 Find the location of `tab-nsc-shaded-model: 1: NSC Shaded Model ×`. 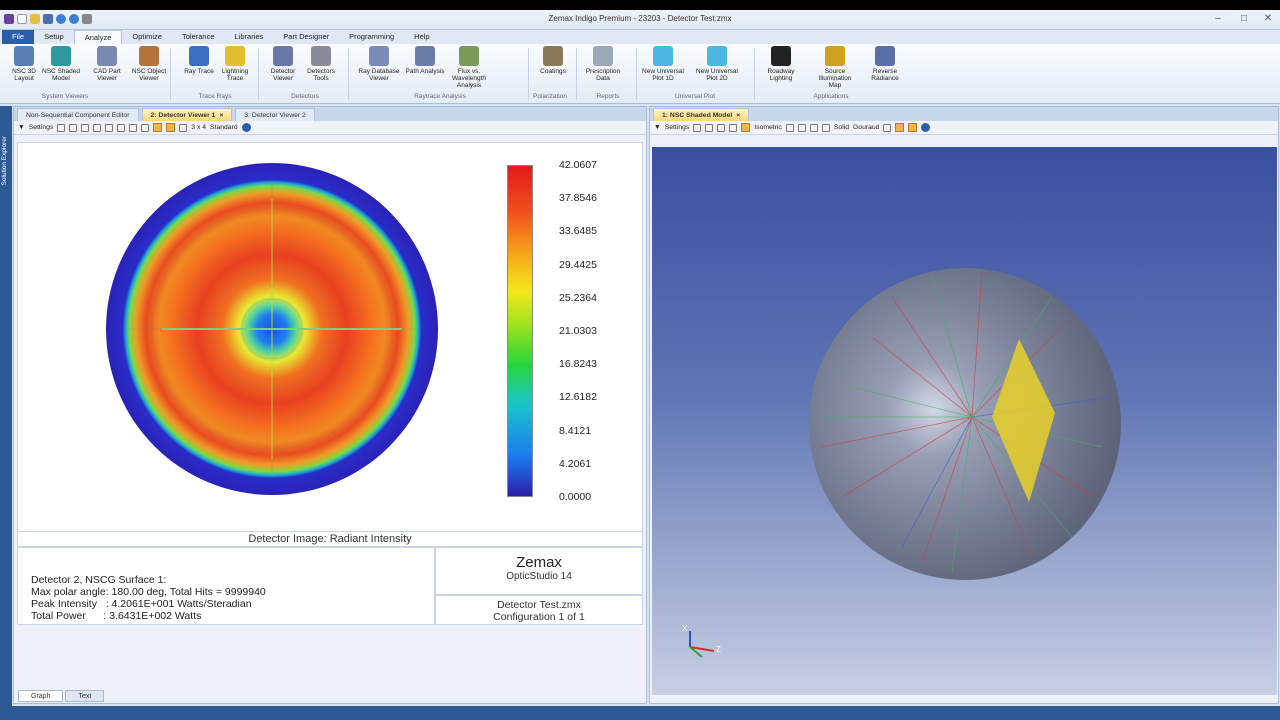

tab-nsc-shaded-model: 1: NSC Shaded Model × is located at coordinates (701, 115).